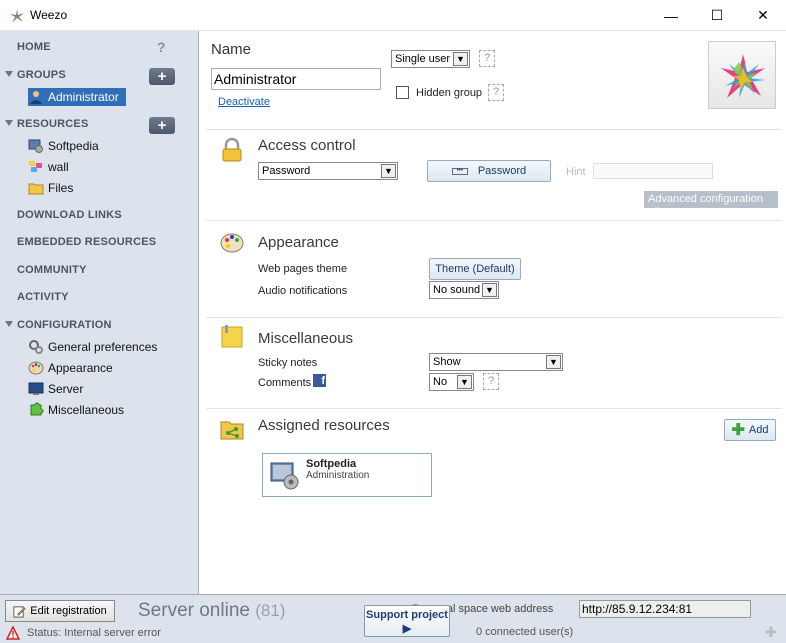 Image resolution: width=786 pixels, height=643 pixels. Describe the element at coordinates (298, 242) in the screenshot. I see `appearance-title: Appearance` at that location.